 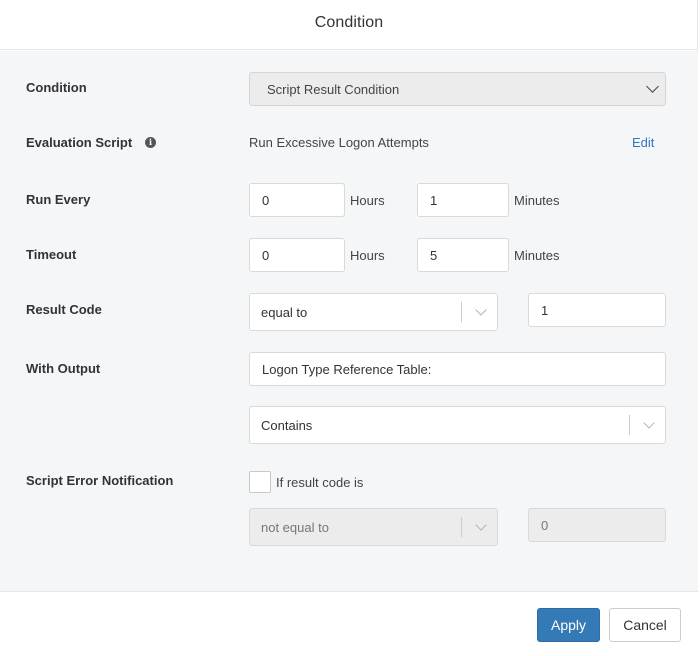 What do you see at coordinates (434, 255) in the screenshot?
I see `timeout-minutes-value: 5` at bounding box center [434, 255].